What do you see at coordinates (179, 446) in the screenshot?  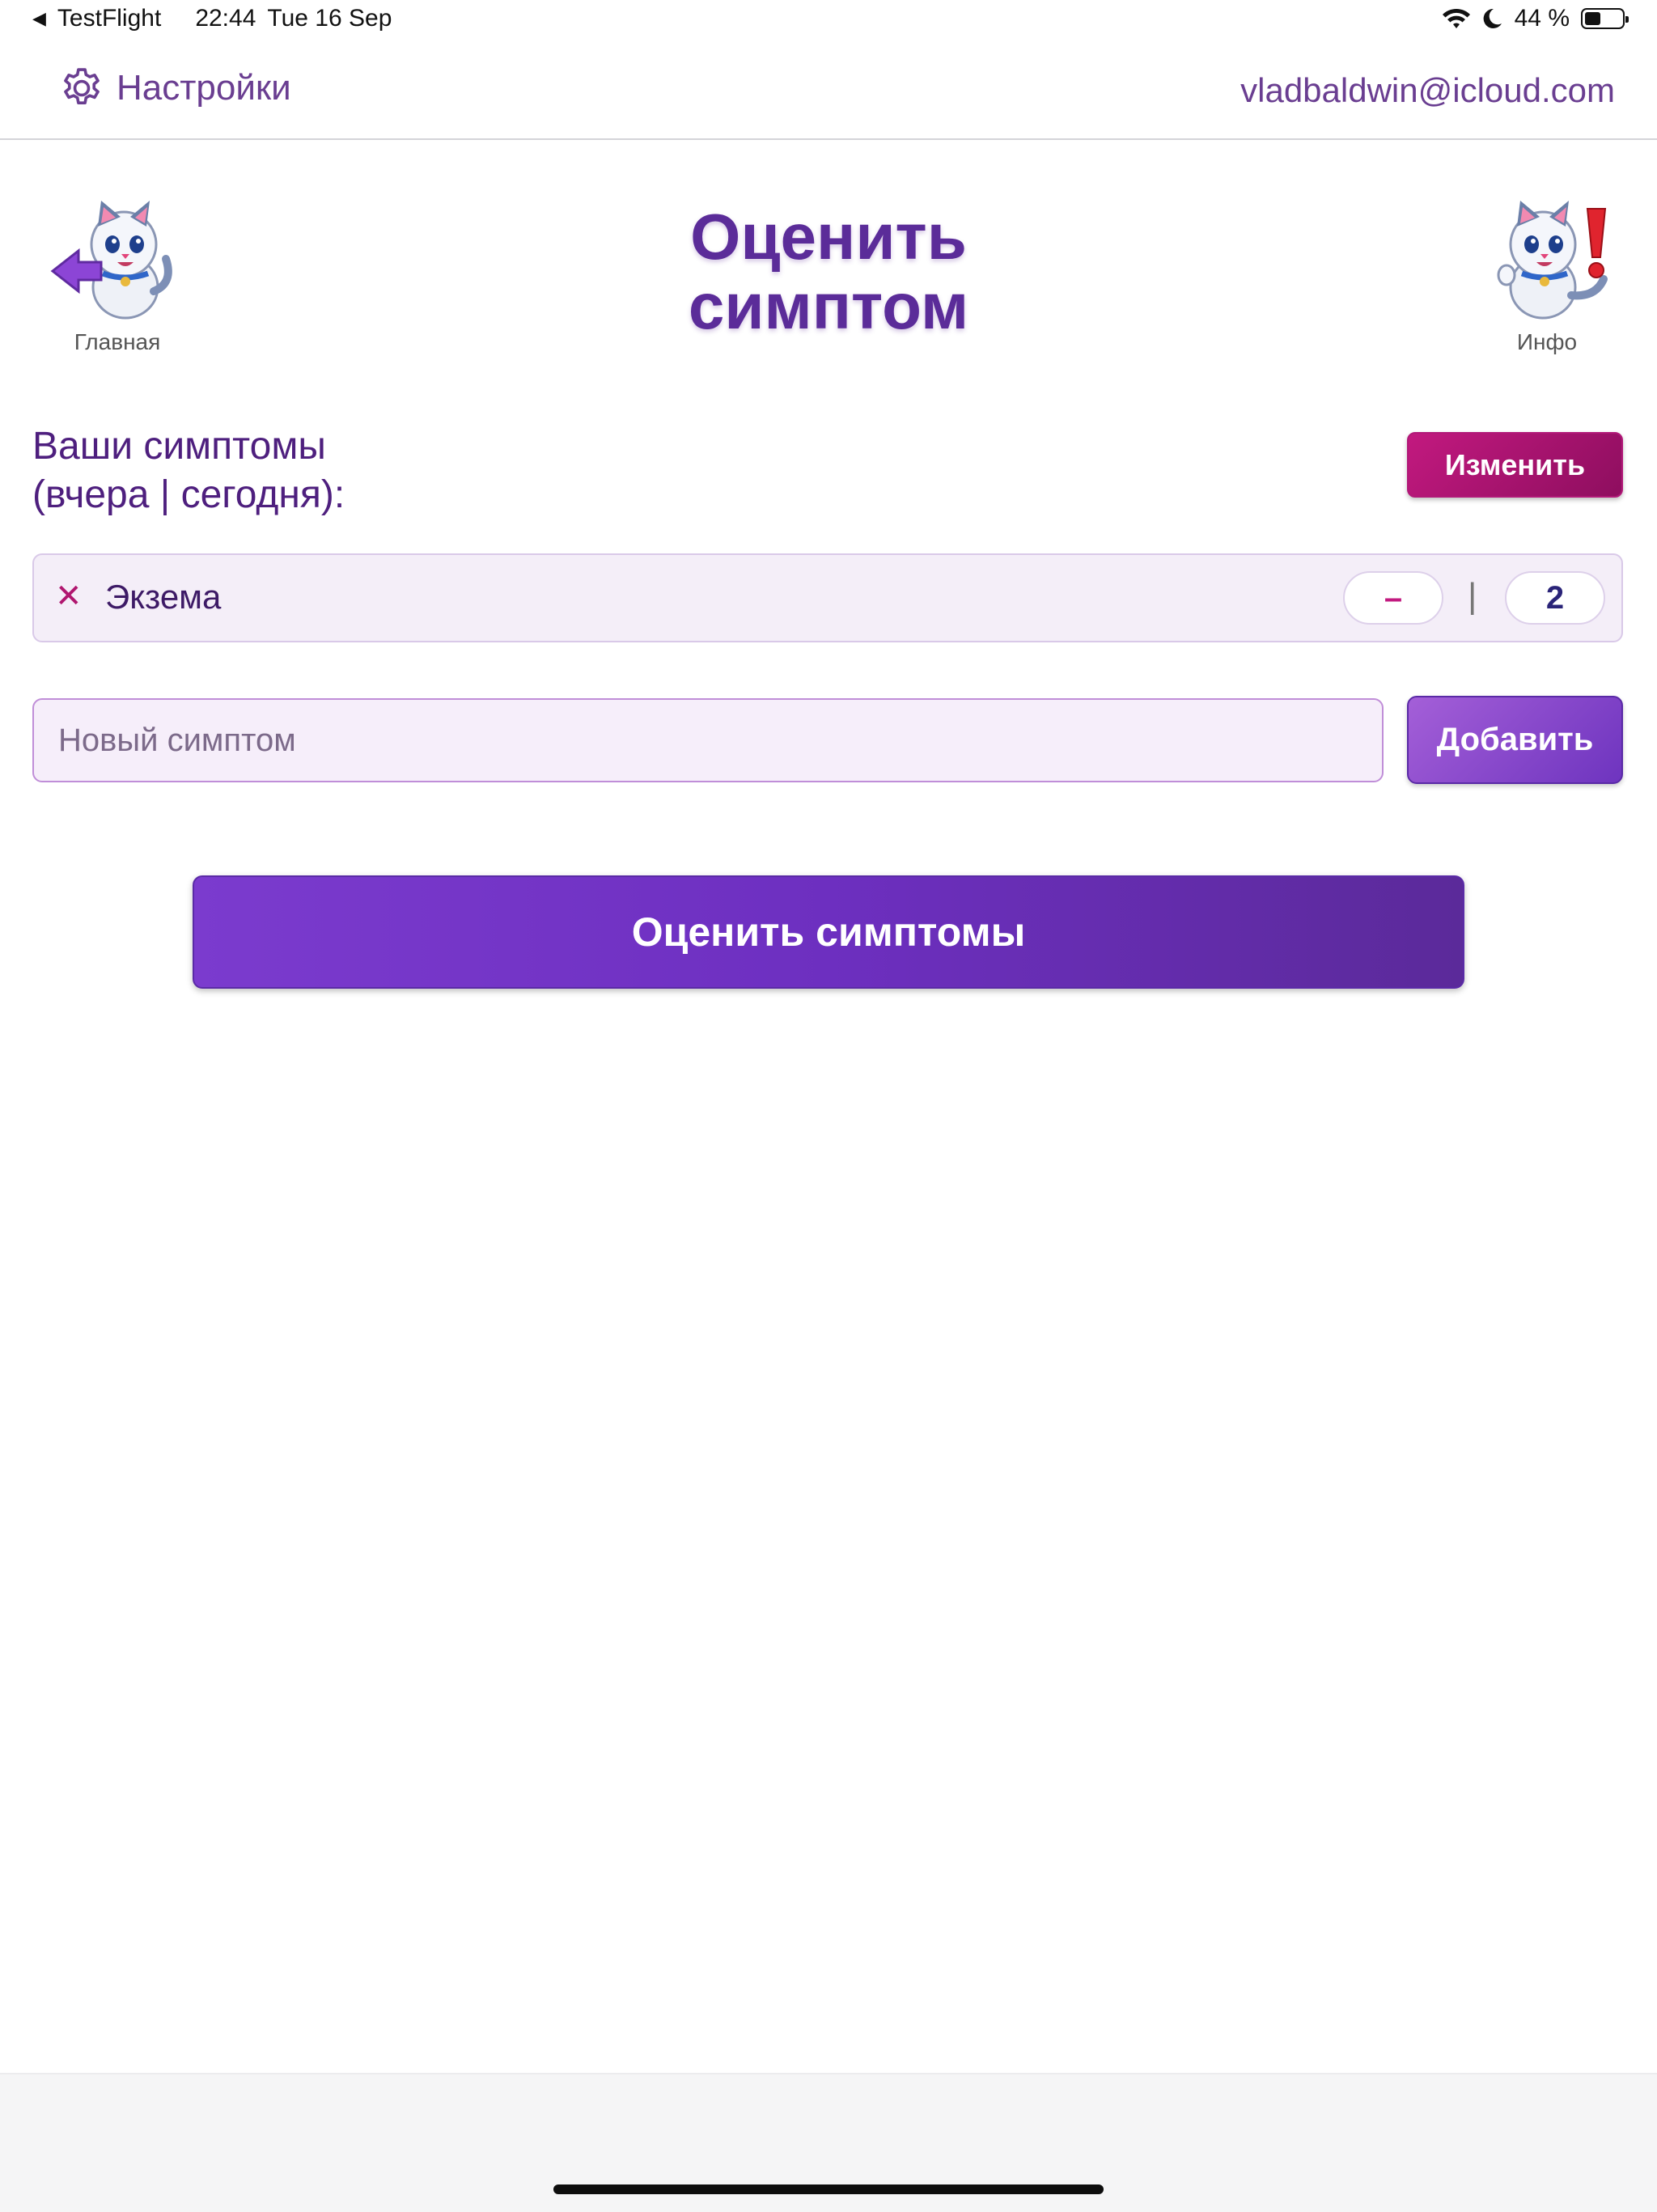 I see `symptoms-title-line1: Ваши симптомы` at bounding box center [179, 446].